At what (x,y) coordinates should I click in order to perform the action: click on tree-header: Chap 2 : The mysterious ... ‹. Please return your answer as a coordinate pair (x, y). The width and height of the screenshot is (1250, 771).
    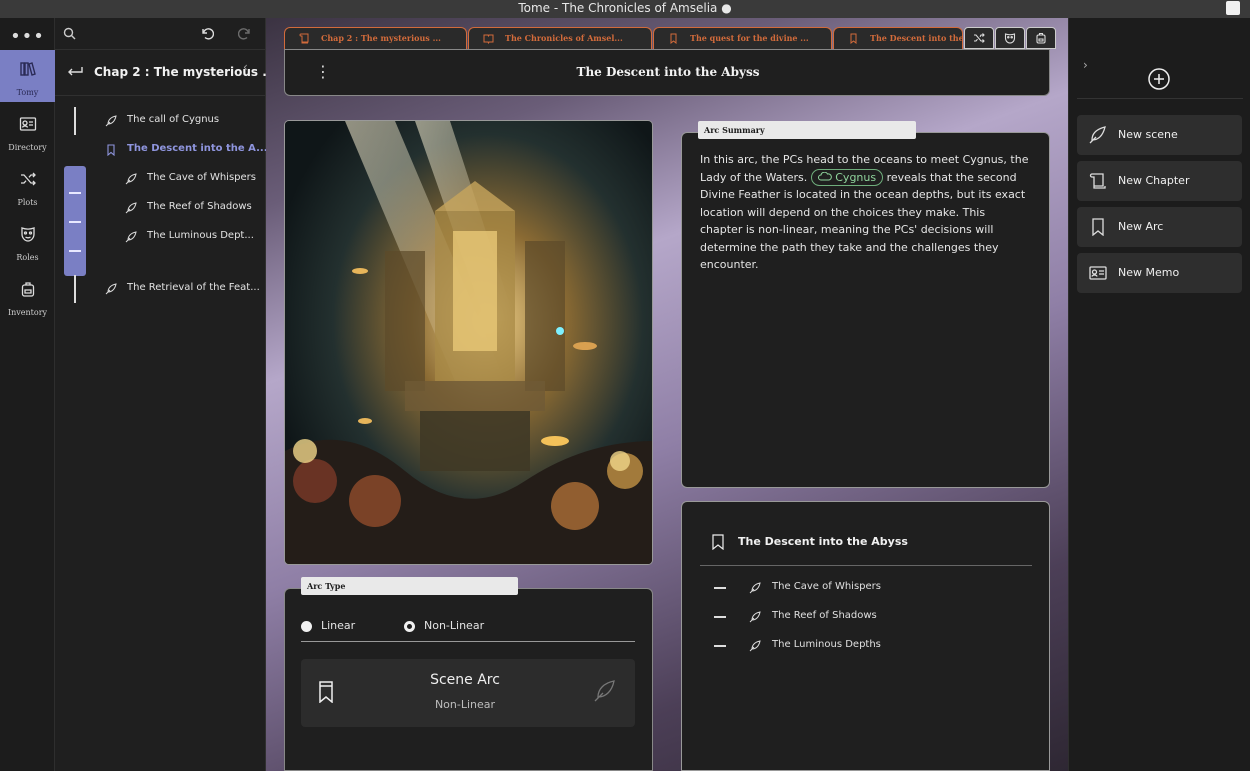
    Looking at the image, I should click on (165, 73).